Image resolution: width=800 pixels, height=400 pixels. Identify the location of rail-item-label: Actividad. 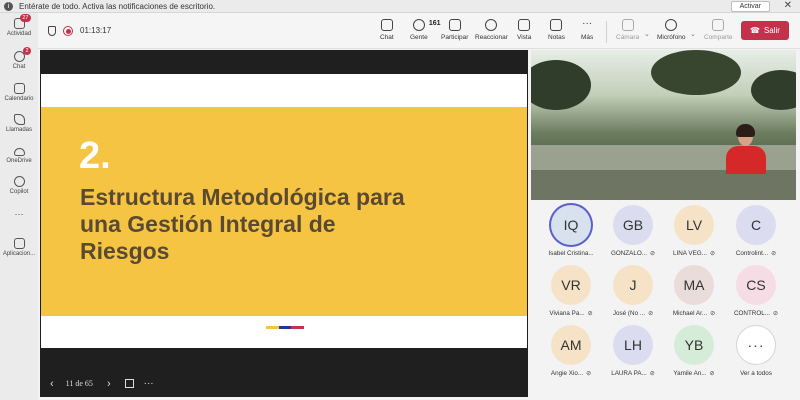
(19, 34).